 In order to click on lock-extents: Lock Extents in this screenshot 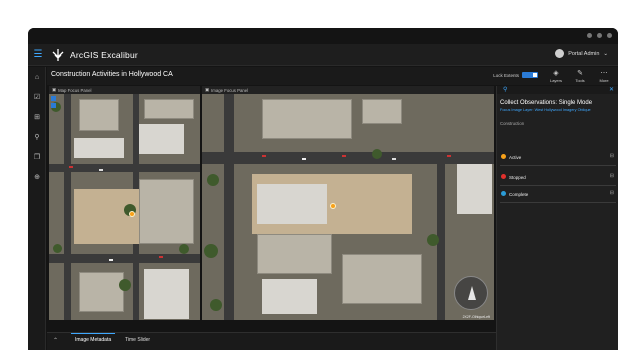, I will do `click(515, 75)`.